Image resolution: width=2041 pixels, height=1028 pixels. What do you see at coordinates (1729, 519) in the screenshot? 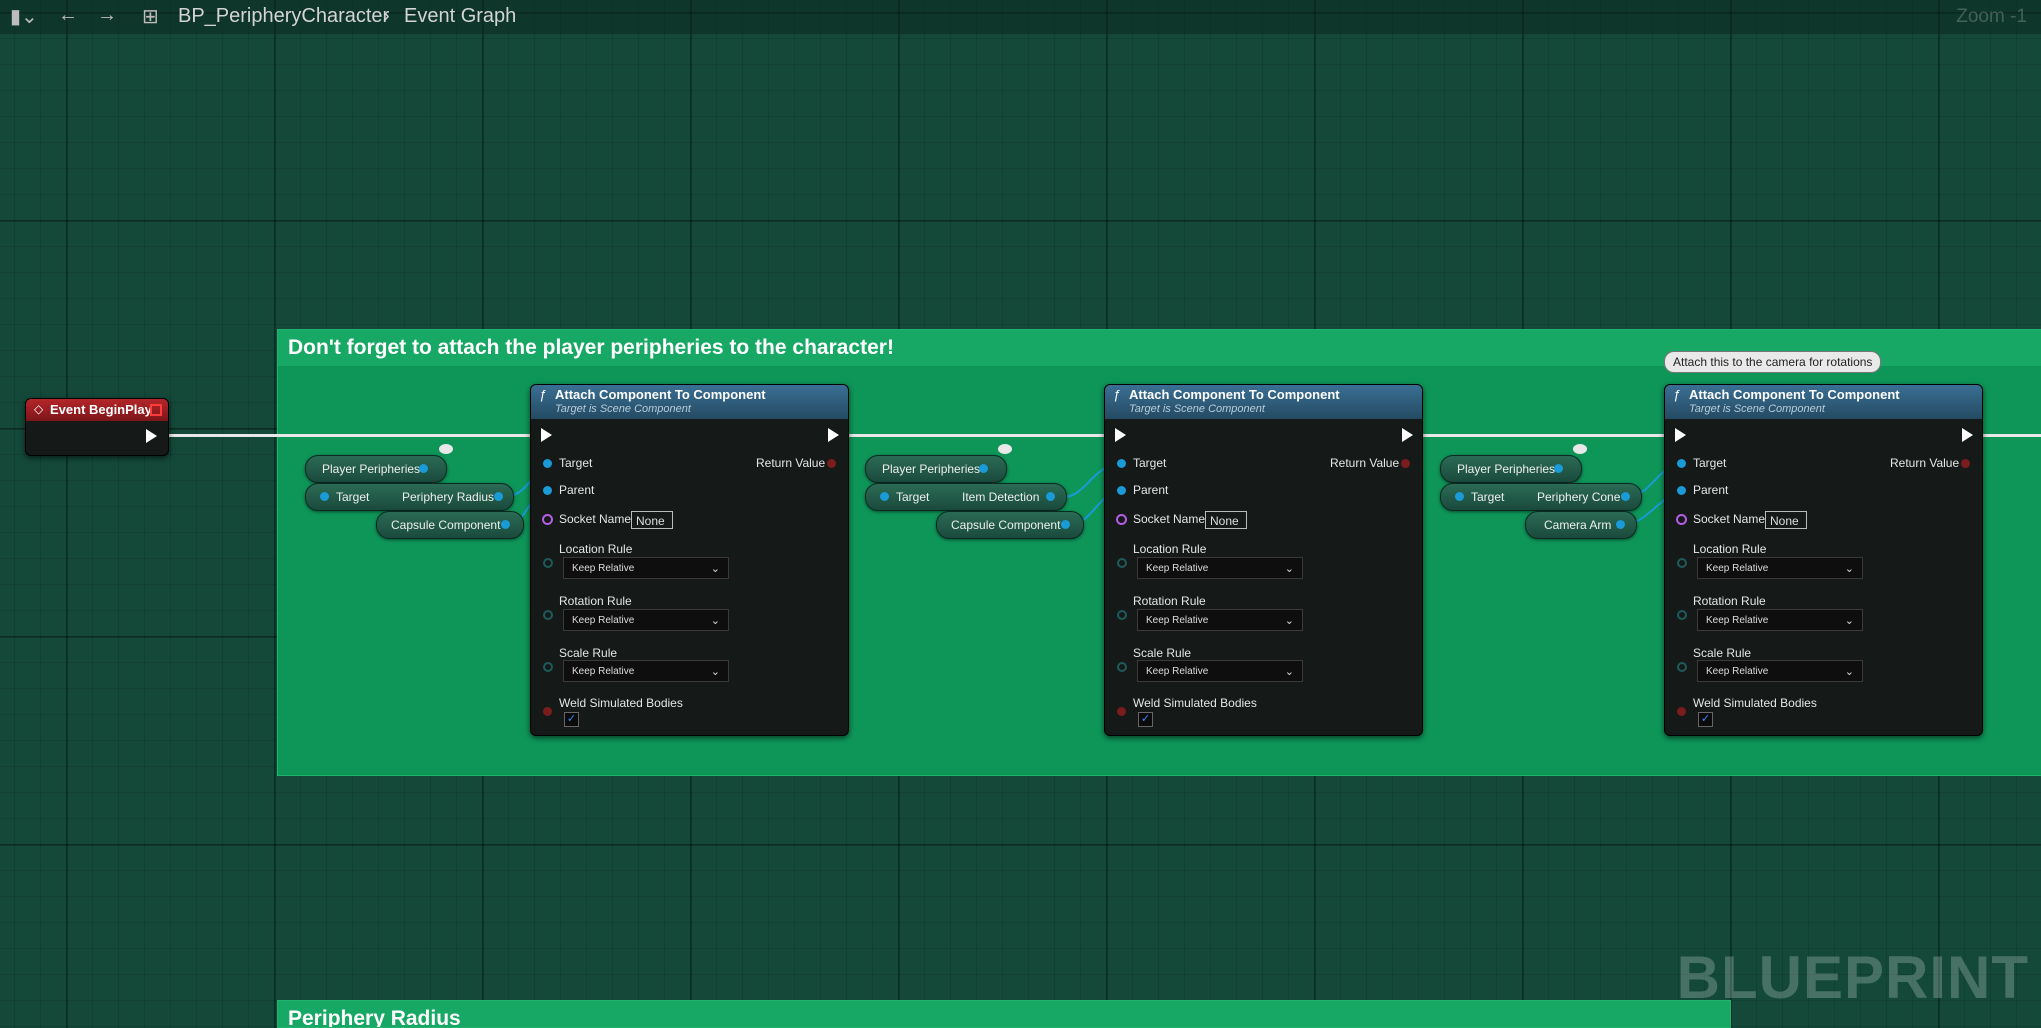
I see `socket-name-label: Socket Name` at bounding box center [1729, 519].